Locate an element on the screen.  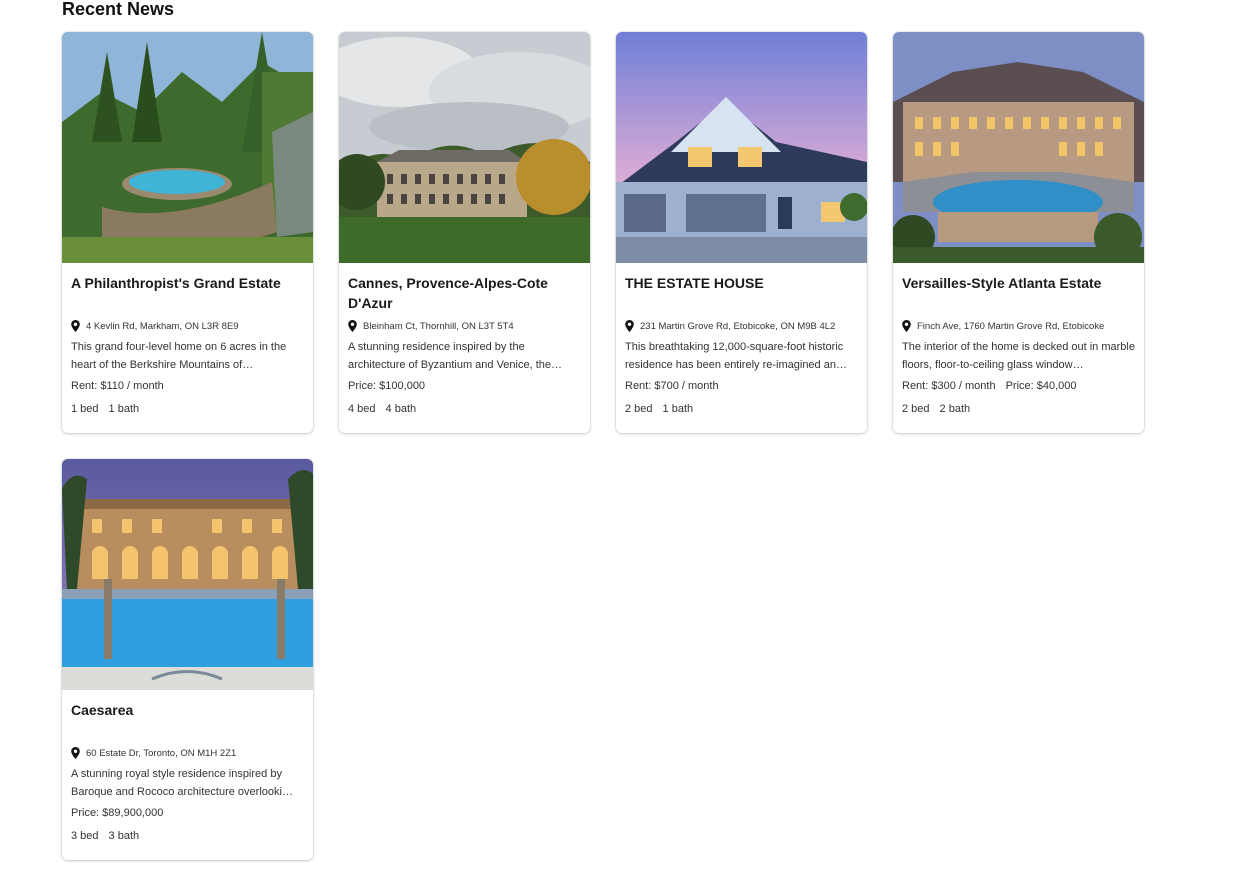
section-title: Recent News is located at coordinates (118, 9).